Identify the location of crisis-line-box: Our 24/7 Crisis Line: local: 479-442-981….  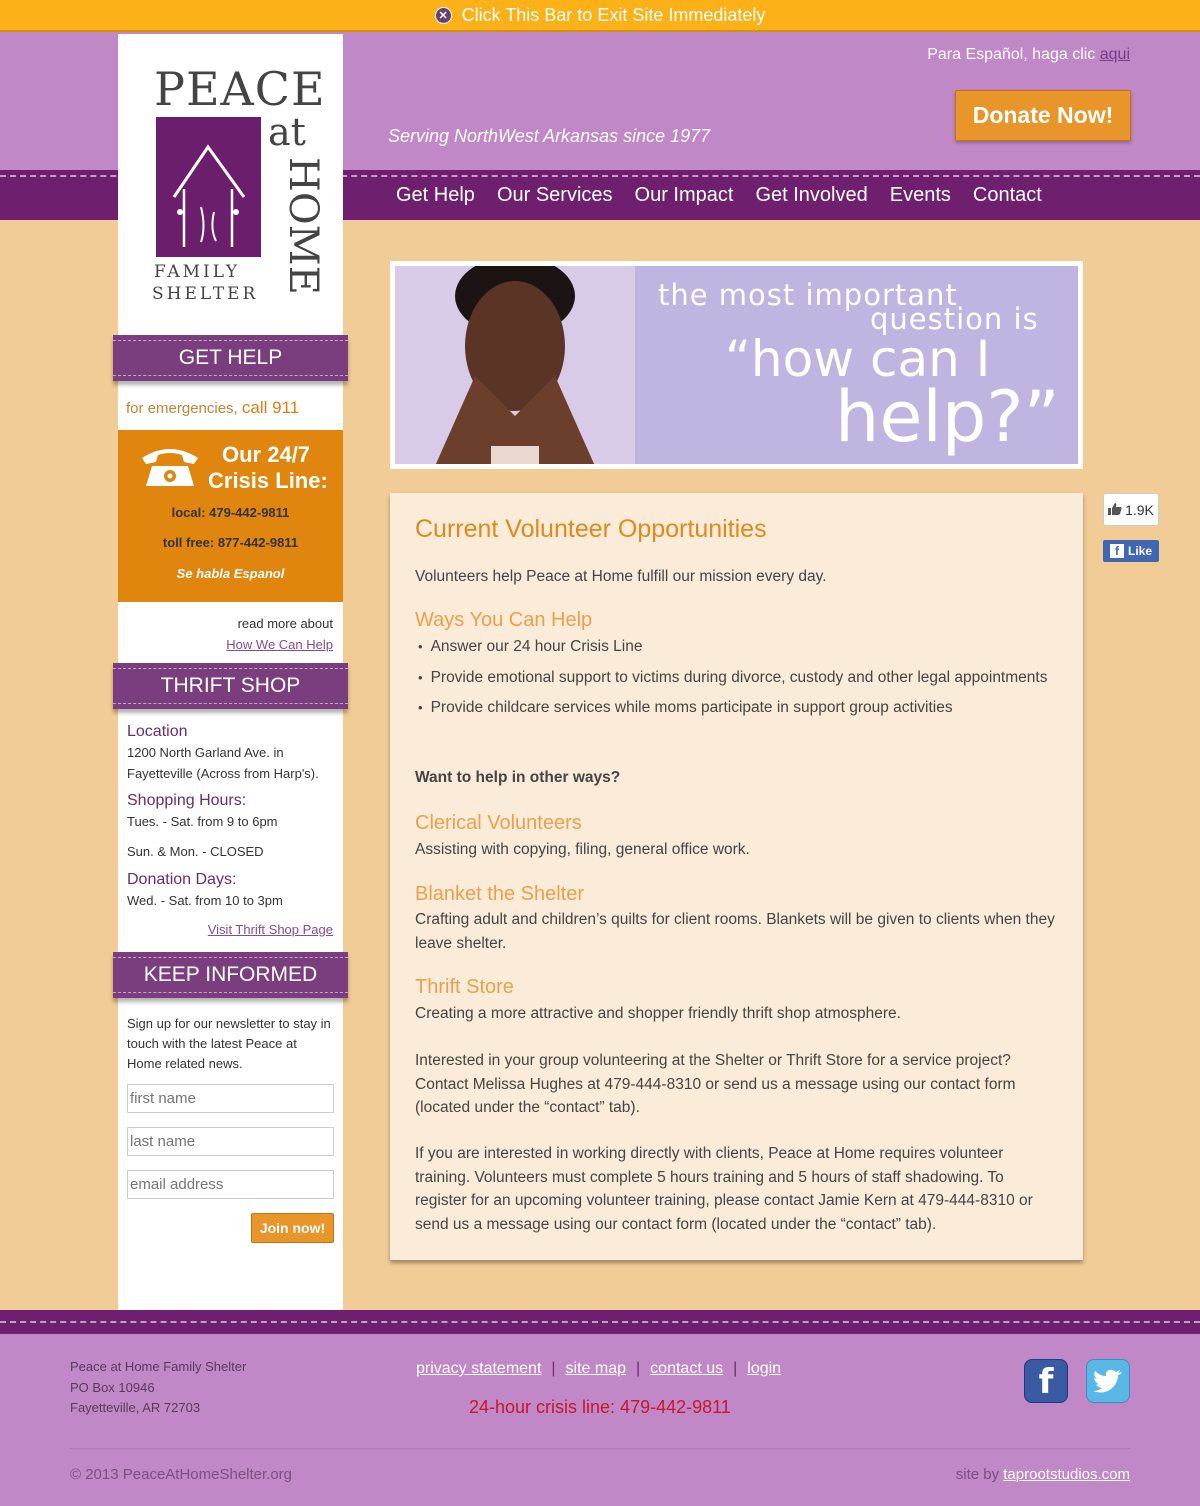
(230, 516).